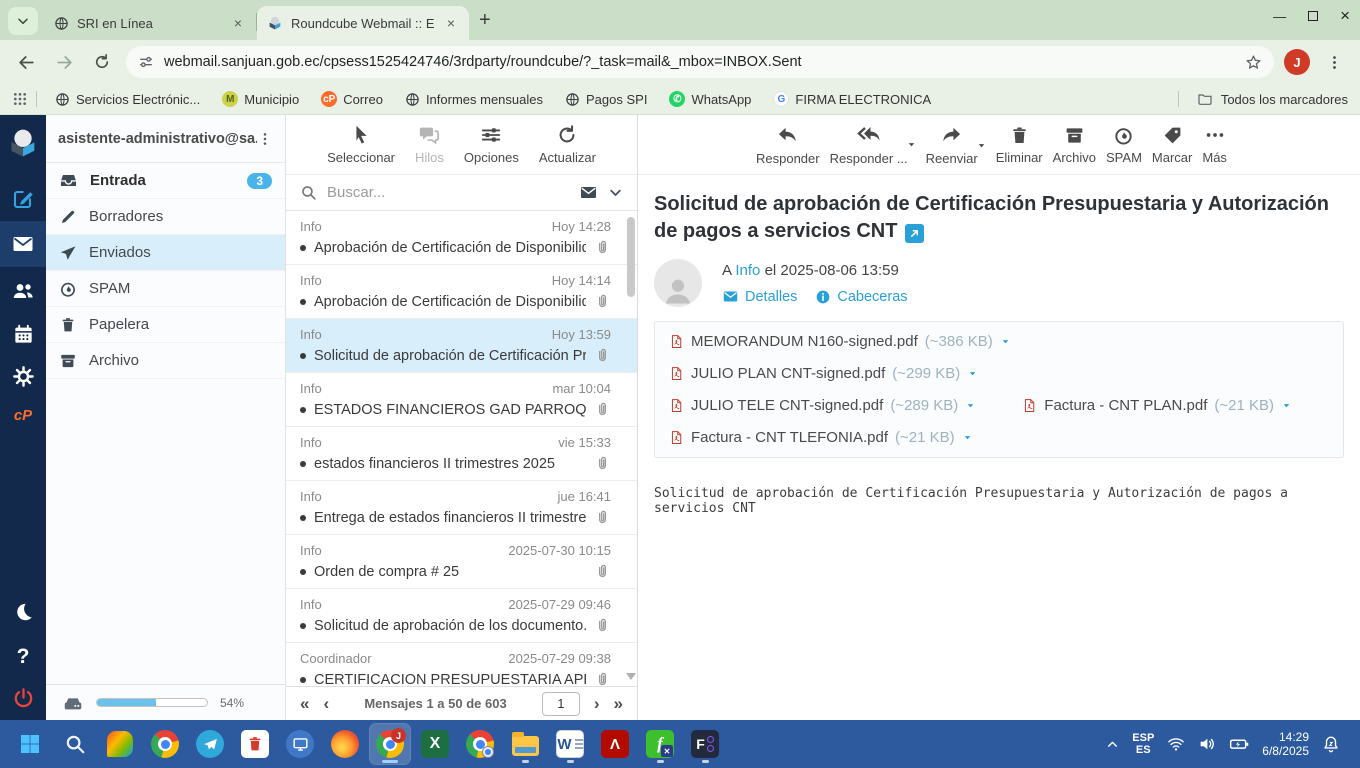  I want to click on clock: 14:29 6/8/2025, so click(1285, 744).